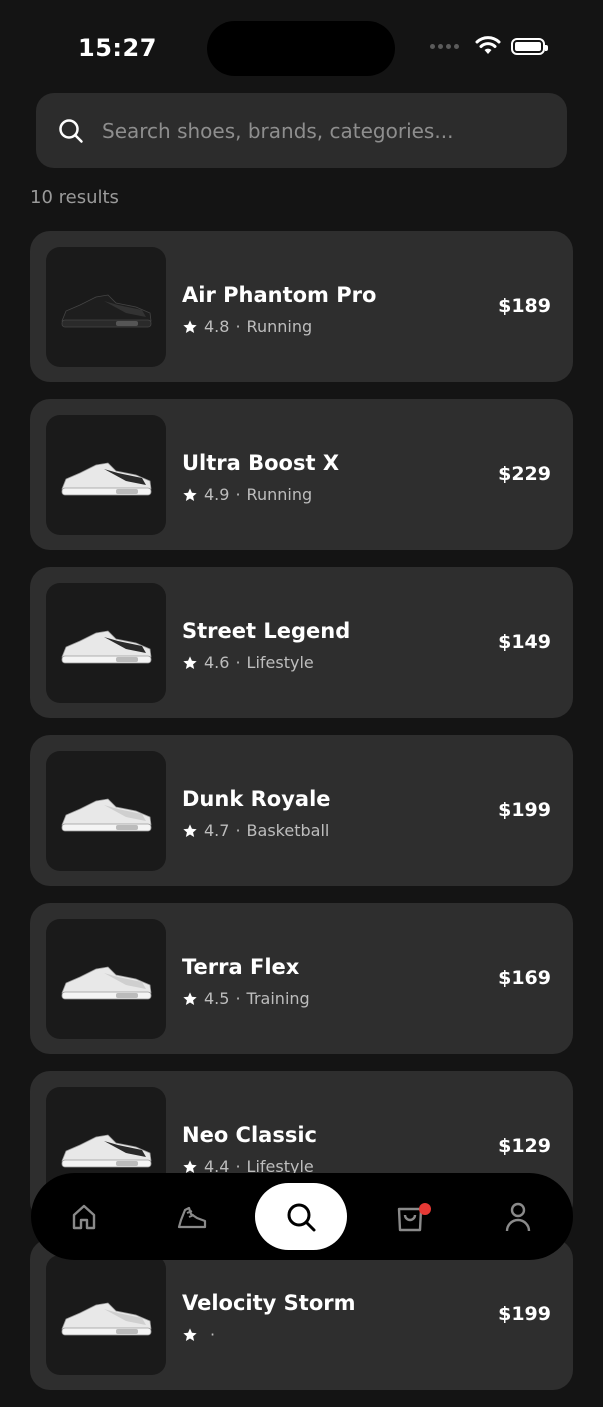 This screenshot has width=603, height=1407. Describe the element at coordinates (288, 830) in the screenshot. I see `product-category: Basketball` at that location.